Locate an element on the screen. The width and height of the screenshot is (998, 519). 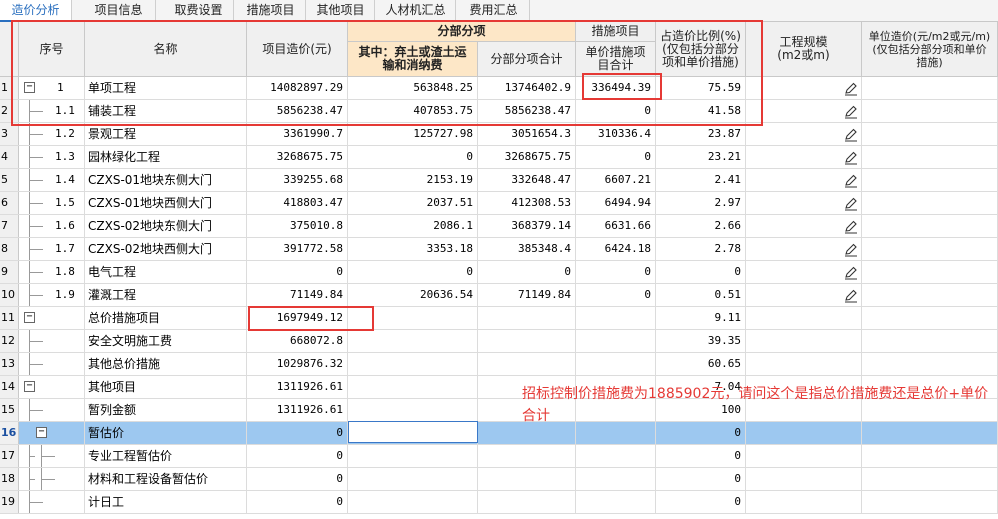
header-seq: 序号 is located at coordinates (52, 49).